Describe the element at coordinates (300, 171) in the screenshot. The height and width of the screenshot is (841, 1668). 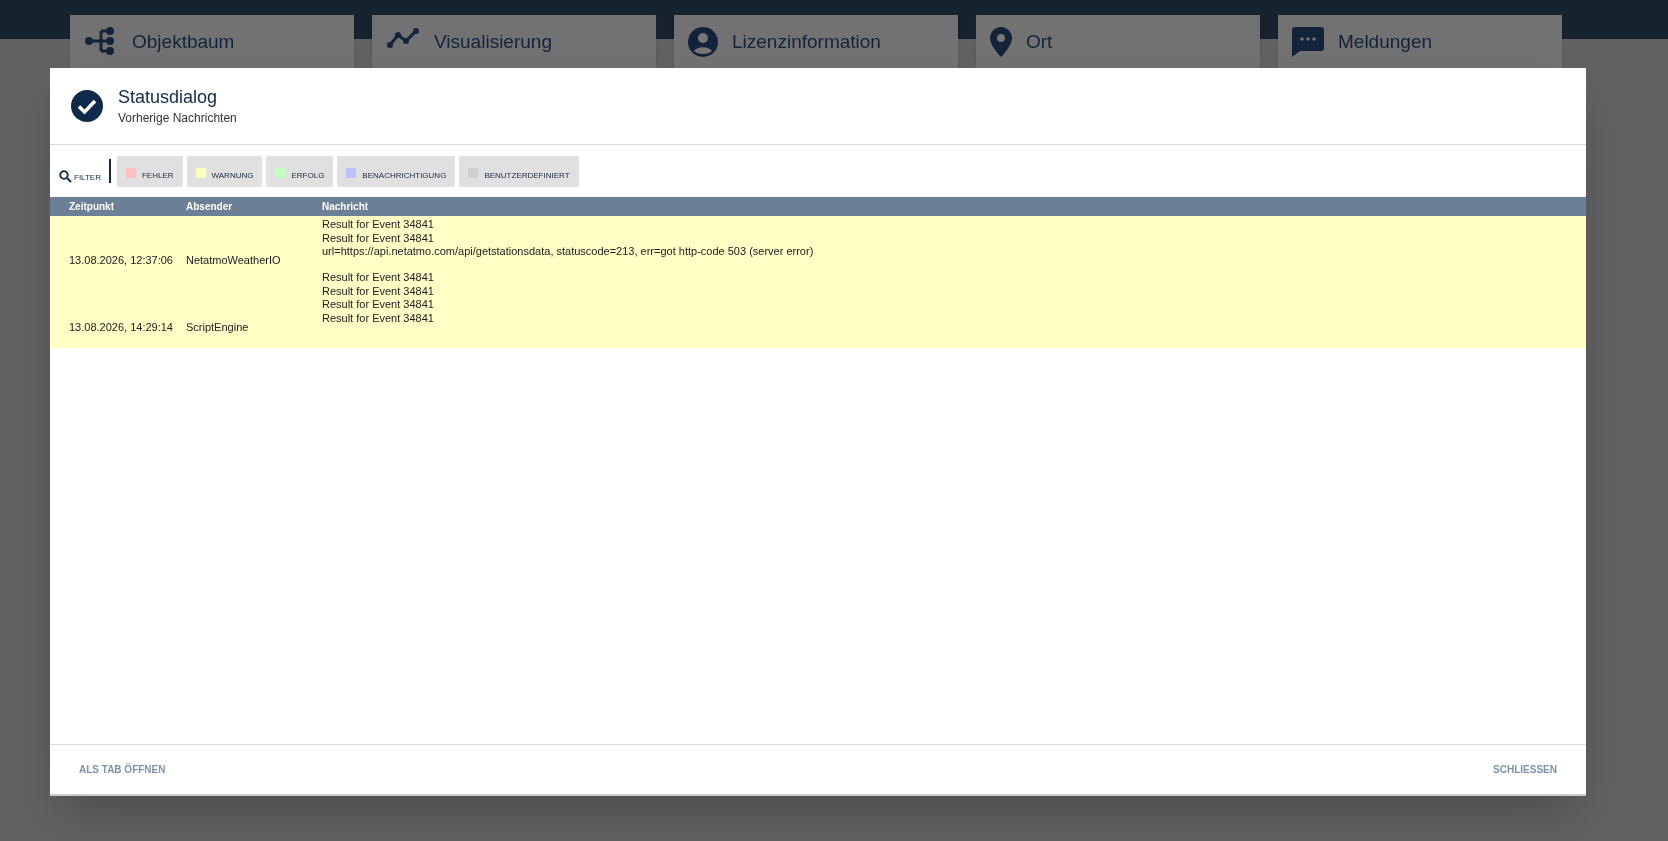
I see `filter-chip: ERFOLG` at that location.